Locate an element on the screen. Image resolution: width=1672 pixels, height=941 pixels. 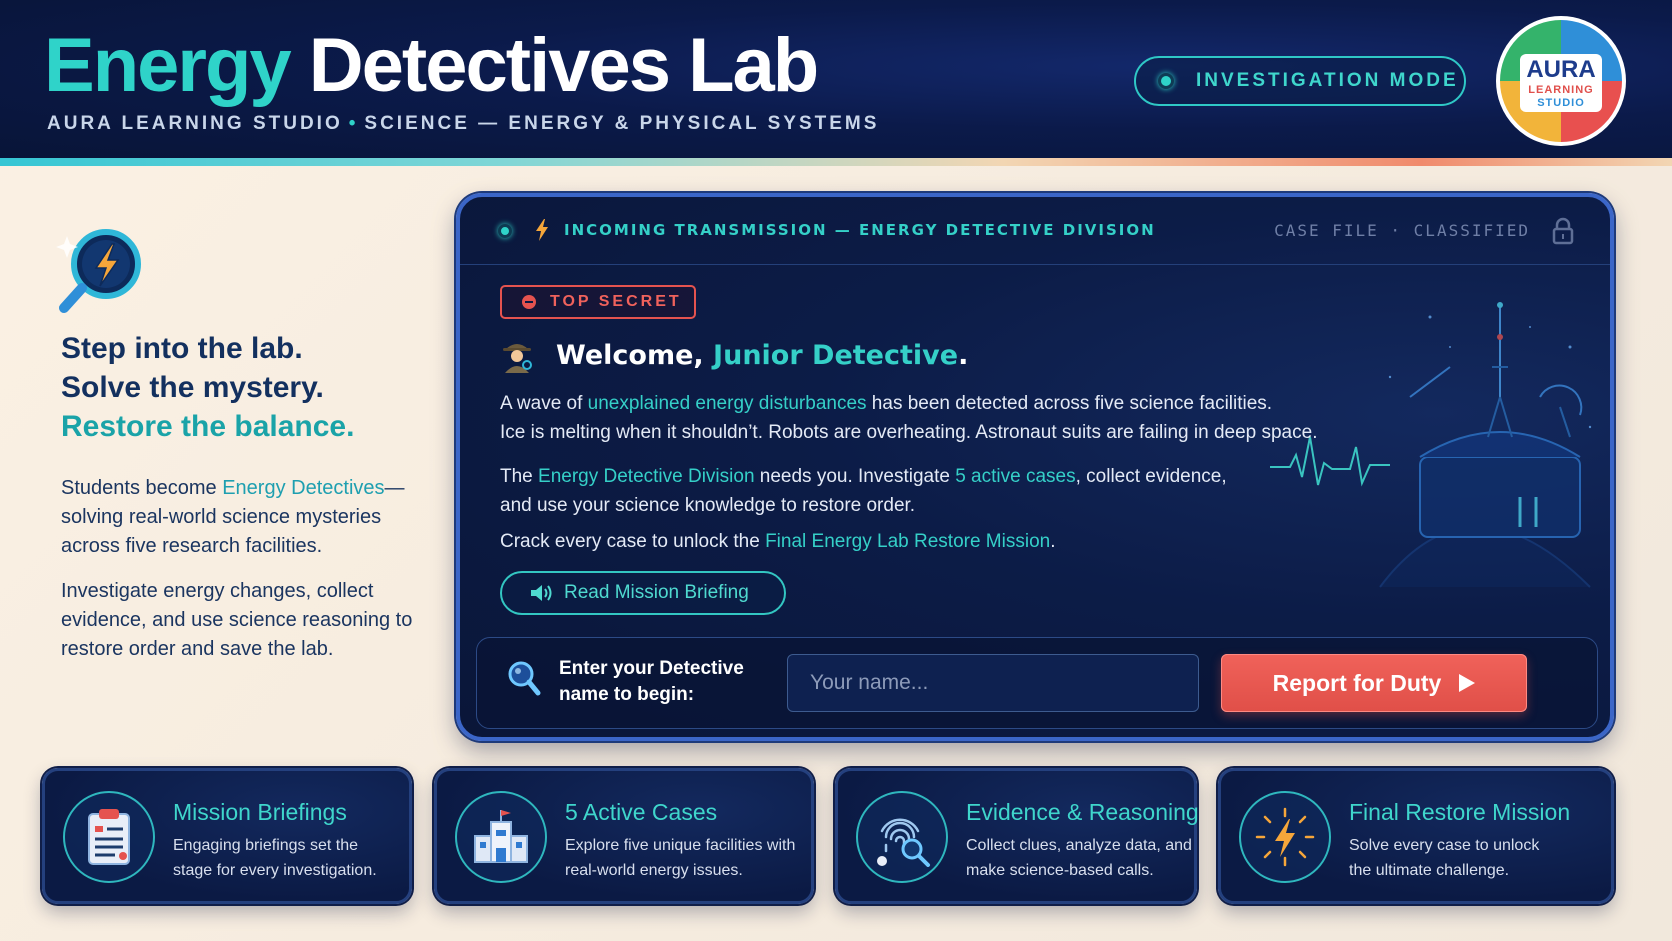
mission-highlight-cases: 5 active cases is located at coordinates (1015, 476).